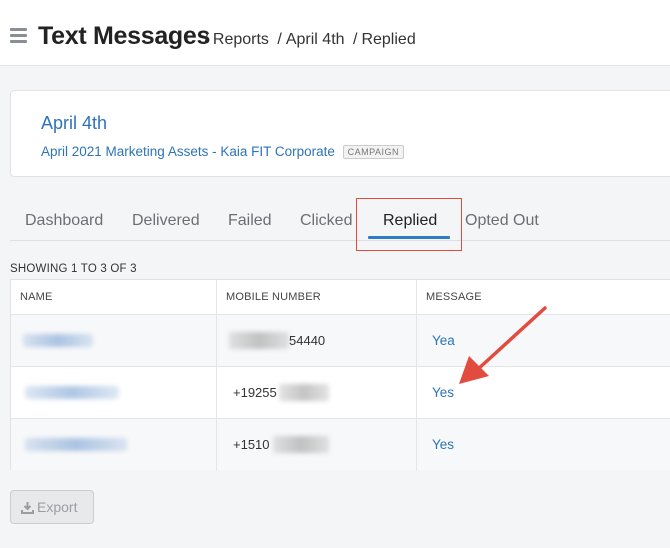 Image resolution: width=670 pixels, height=548 pixels. Describe the element at coordinates (18, 36) in the screenshot. I see `hamburger-menu-icon` at that location.